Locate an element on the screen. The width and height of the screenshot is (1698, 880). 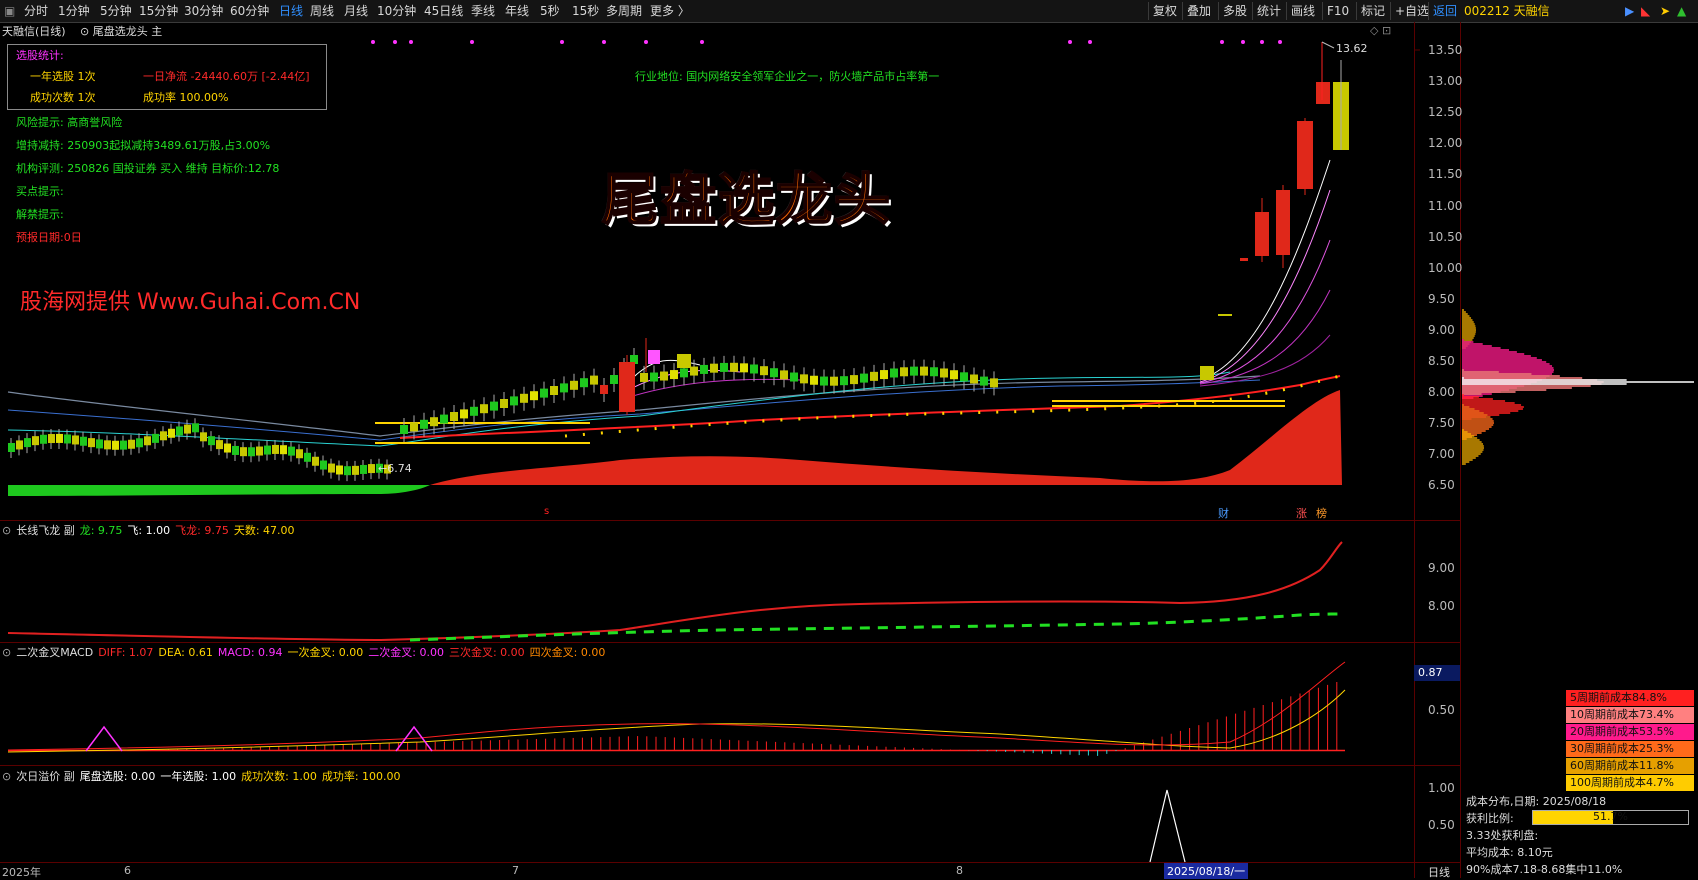
main-ytick: 7.00 is located at coordinates (1441, 454).